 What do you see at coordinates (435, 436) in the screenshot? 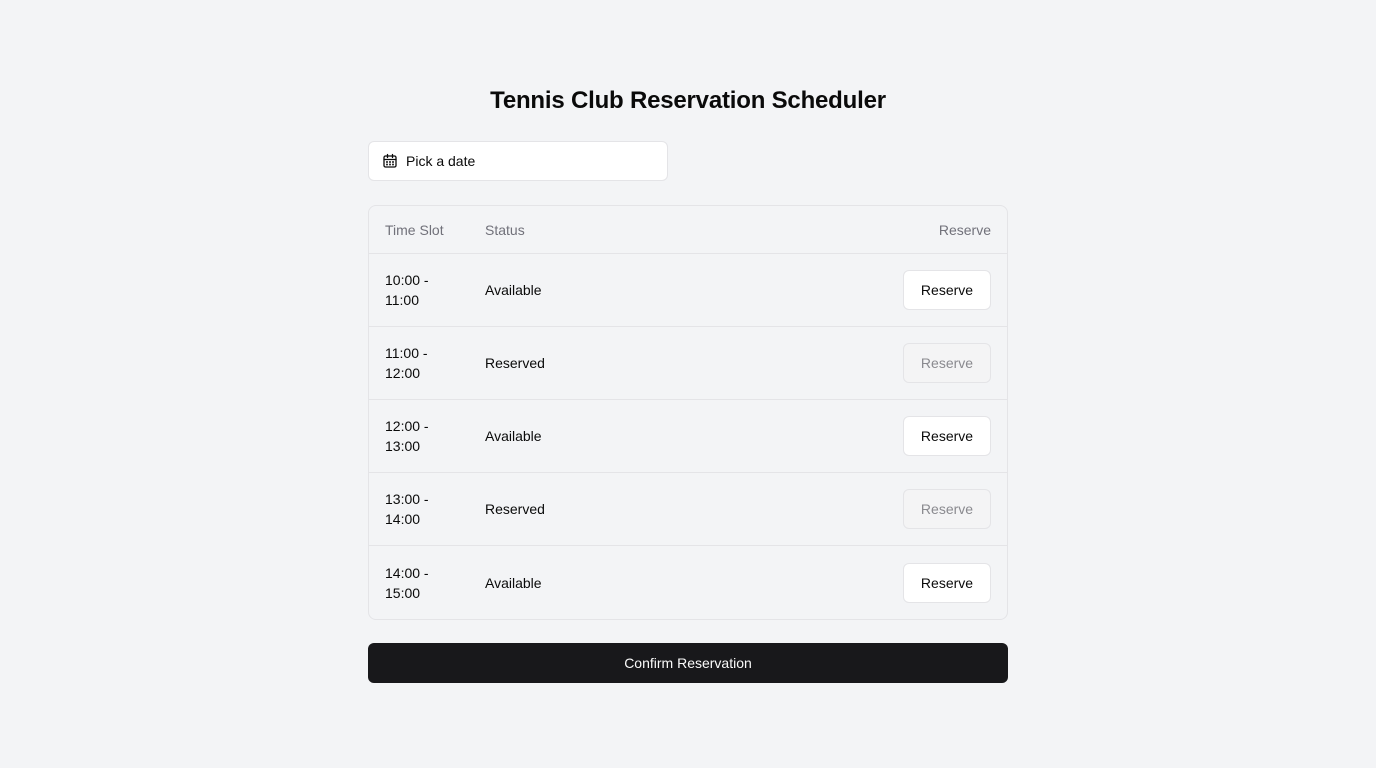
I see `time-slot-cell: 12:00 - 13:00` at bounding box center [435, 436].